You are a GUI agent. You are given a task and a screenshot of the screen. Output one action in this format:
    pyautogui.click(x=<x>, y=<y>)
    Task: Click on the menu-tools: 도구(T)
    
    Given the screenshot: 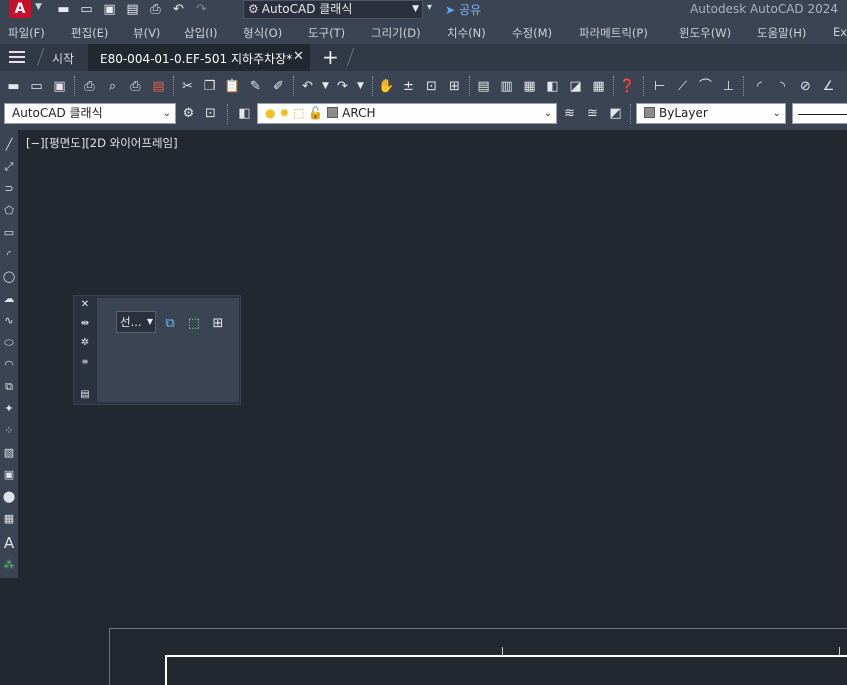 What is the action you would take?
    pyautogui.click(x=326, y=33)
    